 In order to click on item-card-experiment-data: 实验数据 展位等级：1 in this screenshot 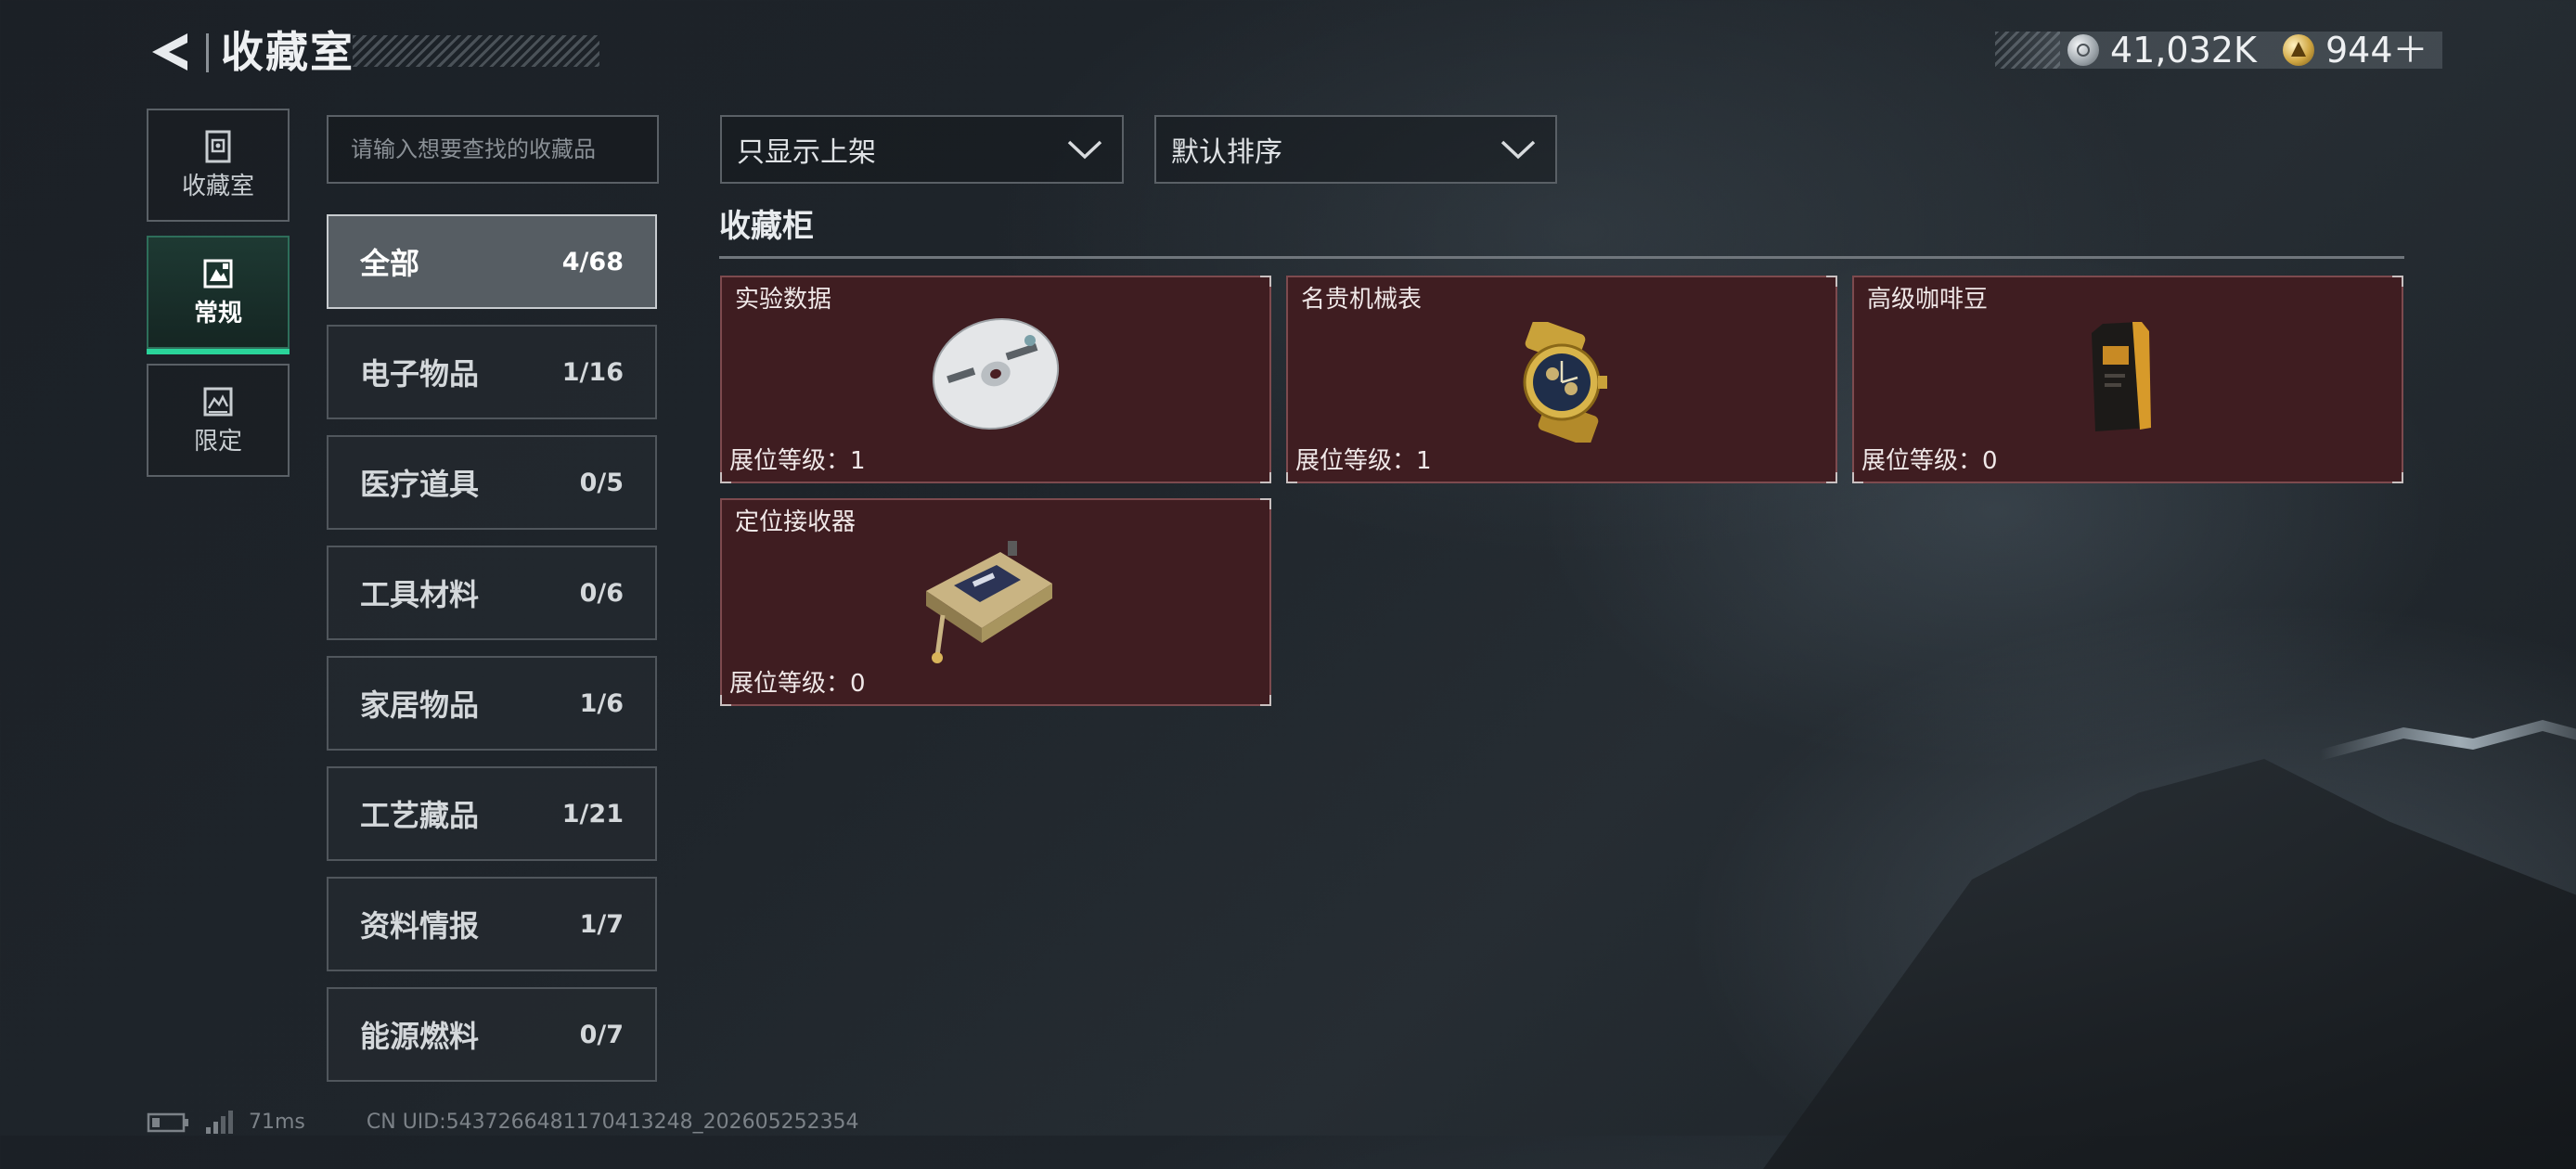, I will do `click(995, 379)`.